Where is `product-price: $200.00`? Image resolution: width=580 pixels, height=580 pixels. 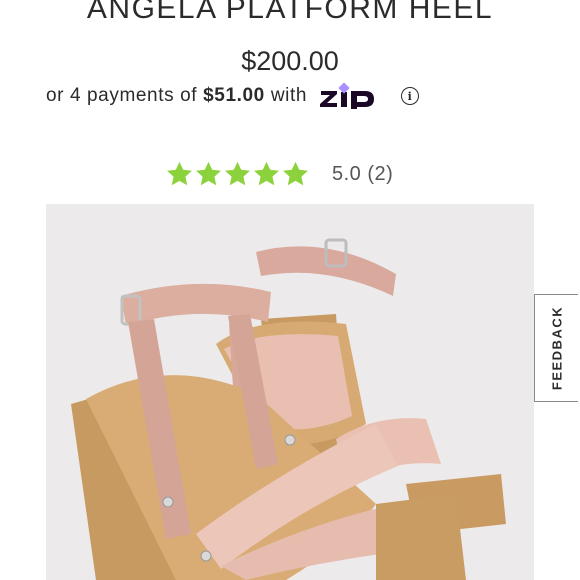
product-price: $200.00 is located at coordinates (290, 61).